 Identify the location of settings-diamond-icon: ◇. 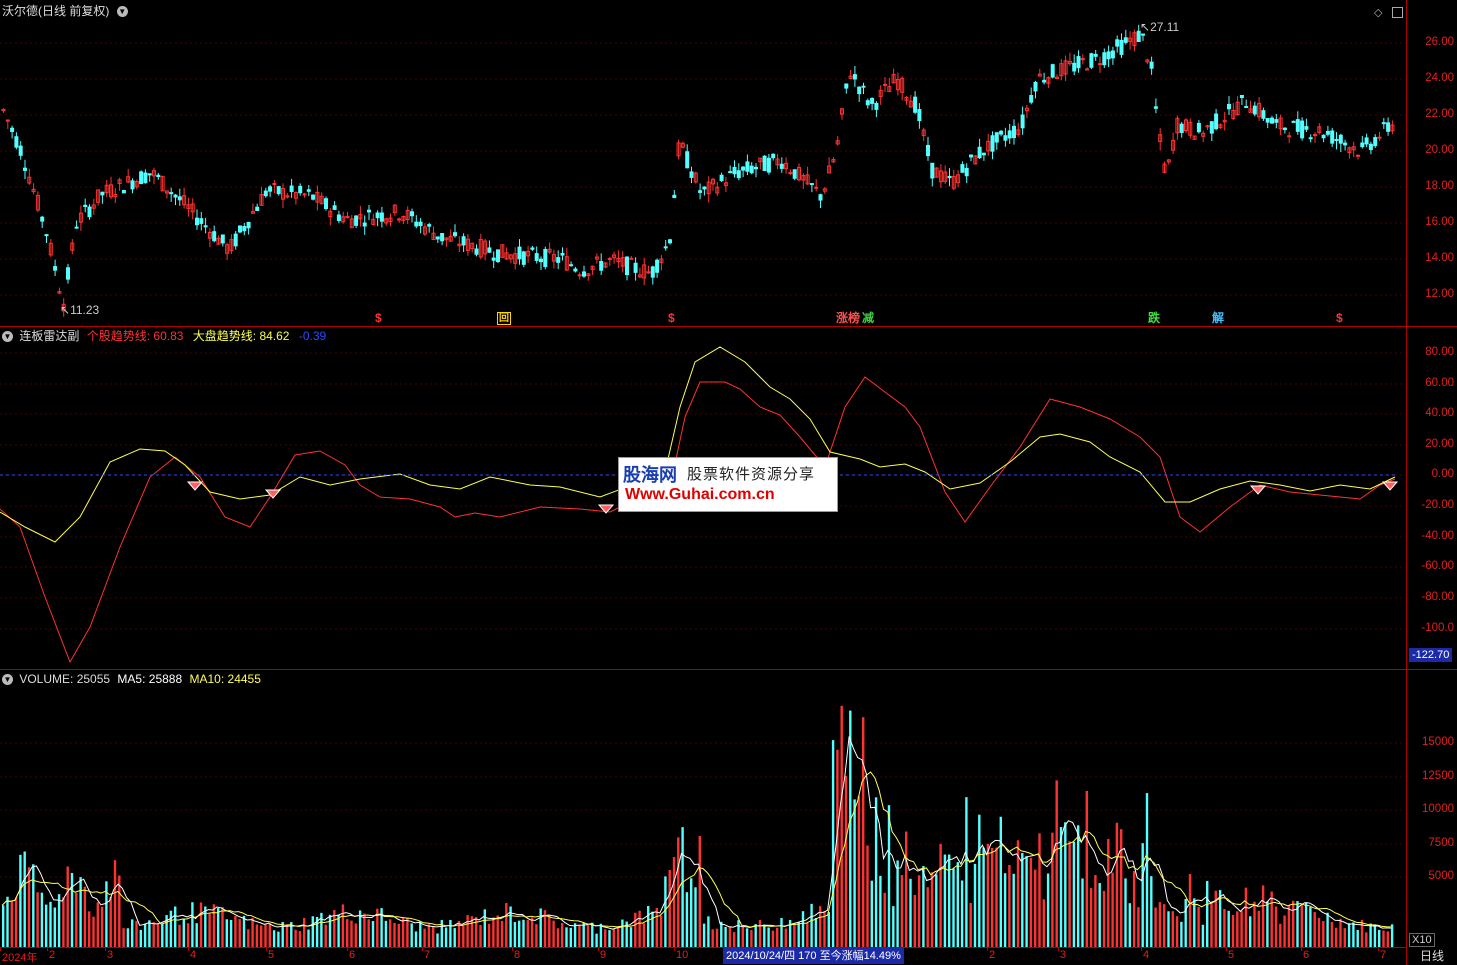
(1378, 12).